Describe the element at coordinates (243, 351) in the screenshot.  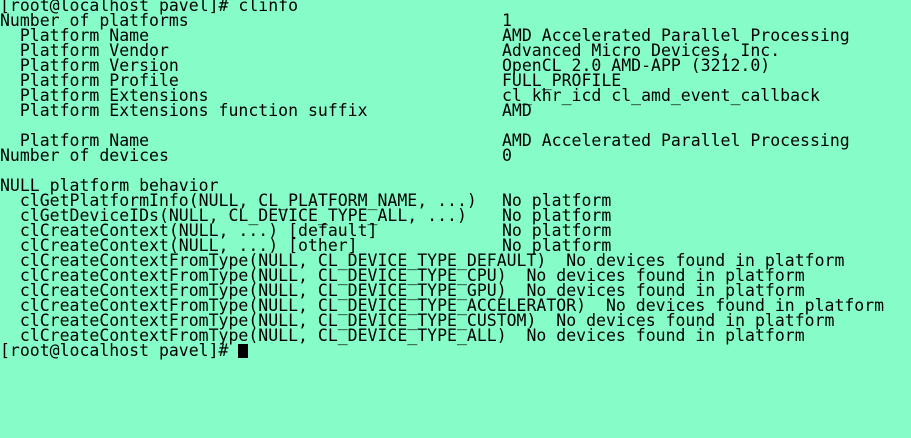
I see `text-cursor` at that location.